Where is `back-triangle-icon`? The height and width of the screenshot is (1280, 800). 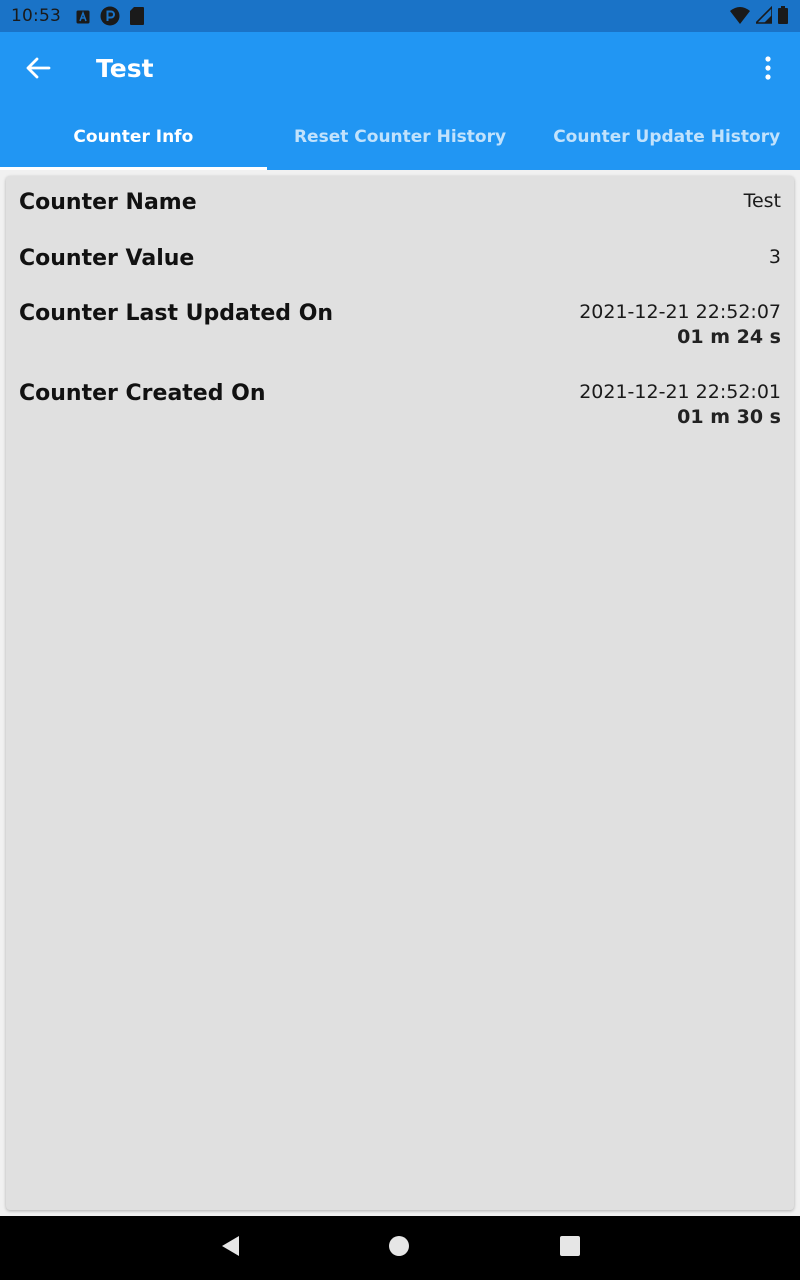 back-triangle-icon is located at coordinates (230, 1248).